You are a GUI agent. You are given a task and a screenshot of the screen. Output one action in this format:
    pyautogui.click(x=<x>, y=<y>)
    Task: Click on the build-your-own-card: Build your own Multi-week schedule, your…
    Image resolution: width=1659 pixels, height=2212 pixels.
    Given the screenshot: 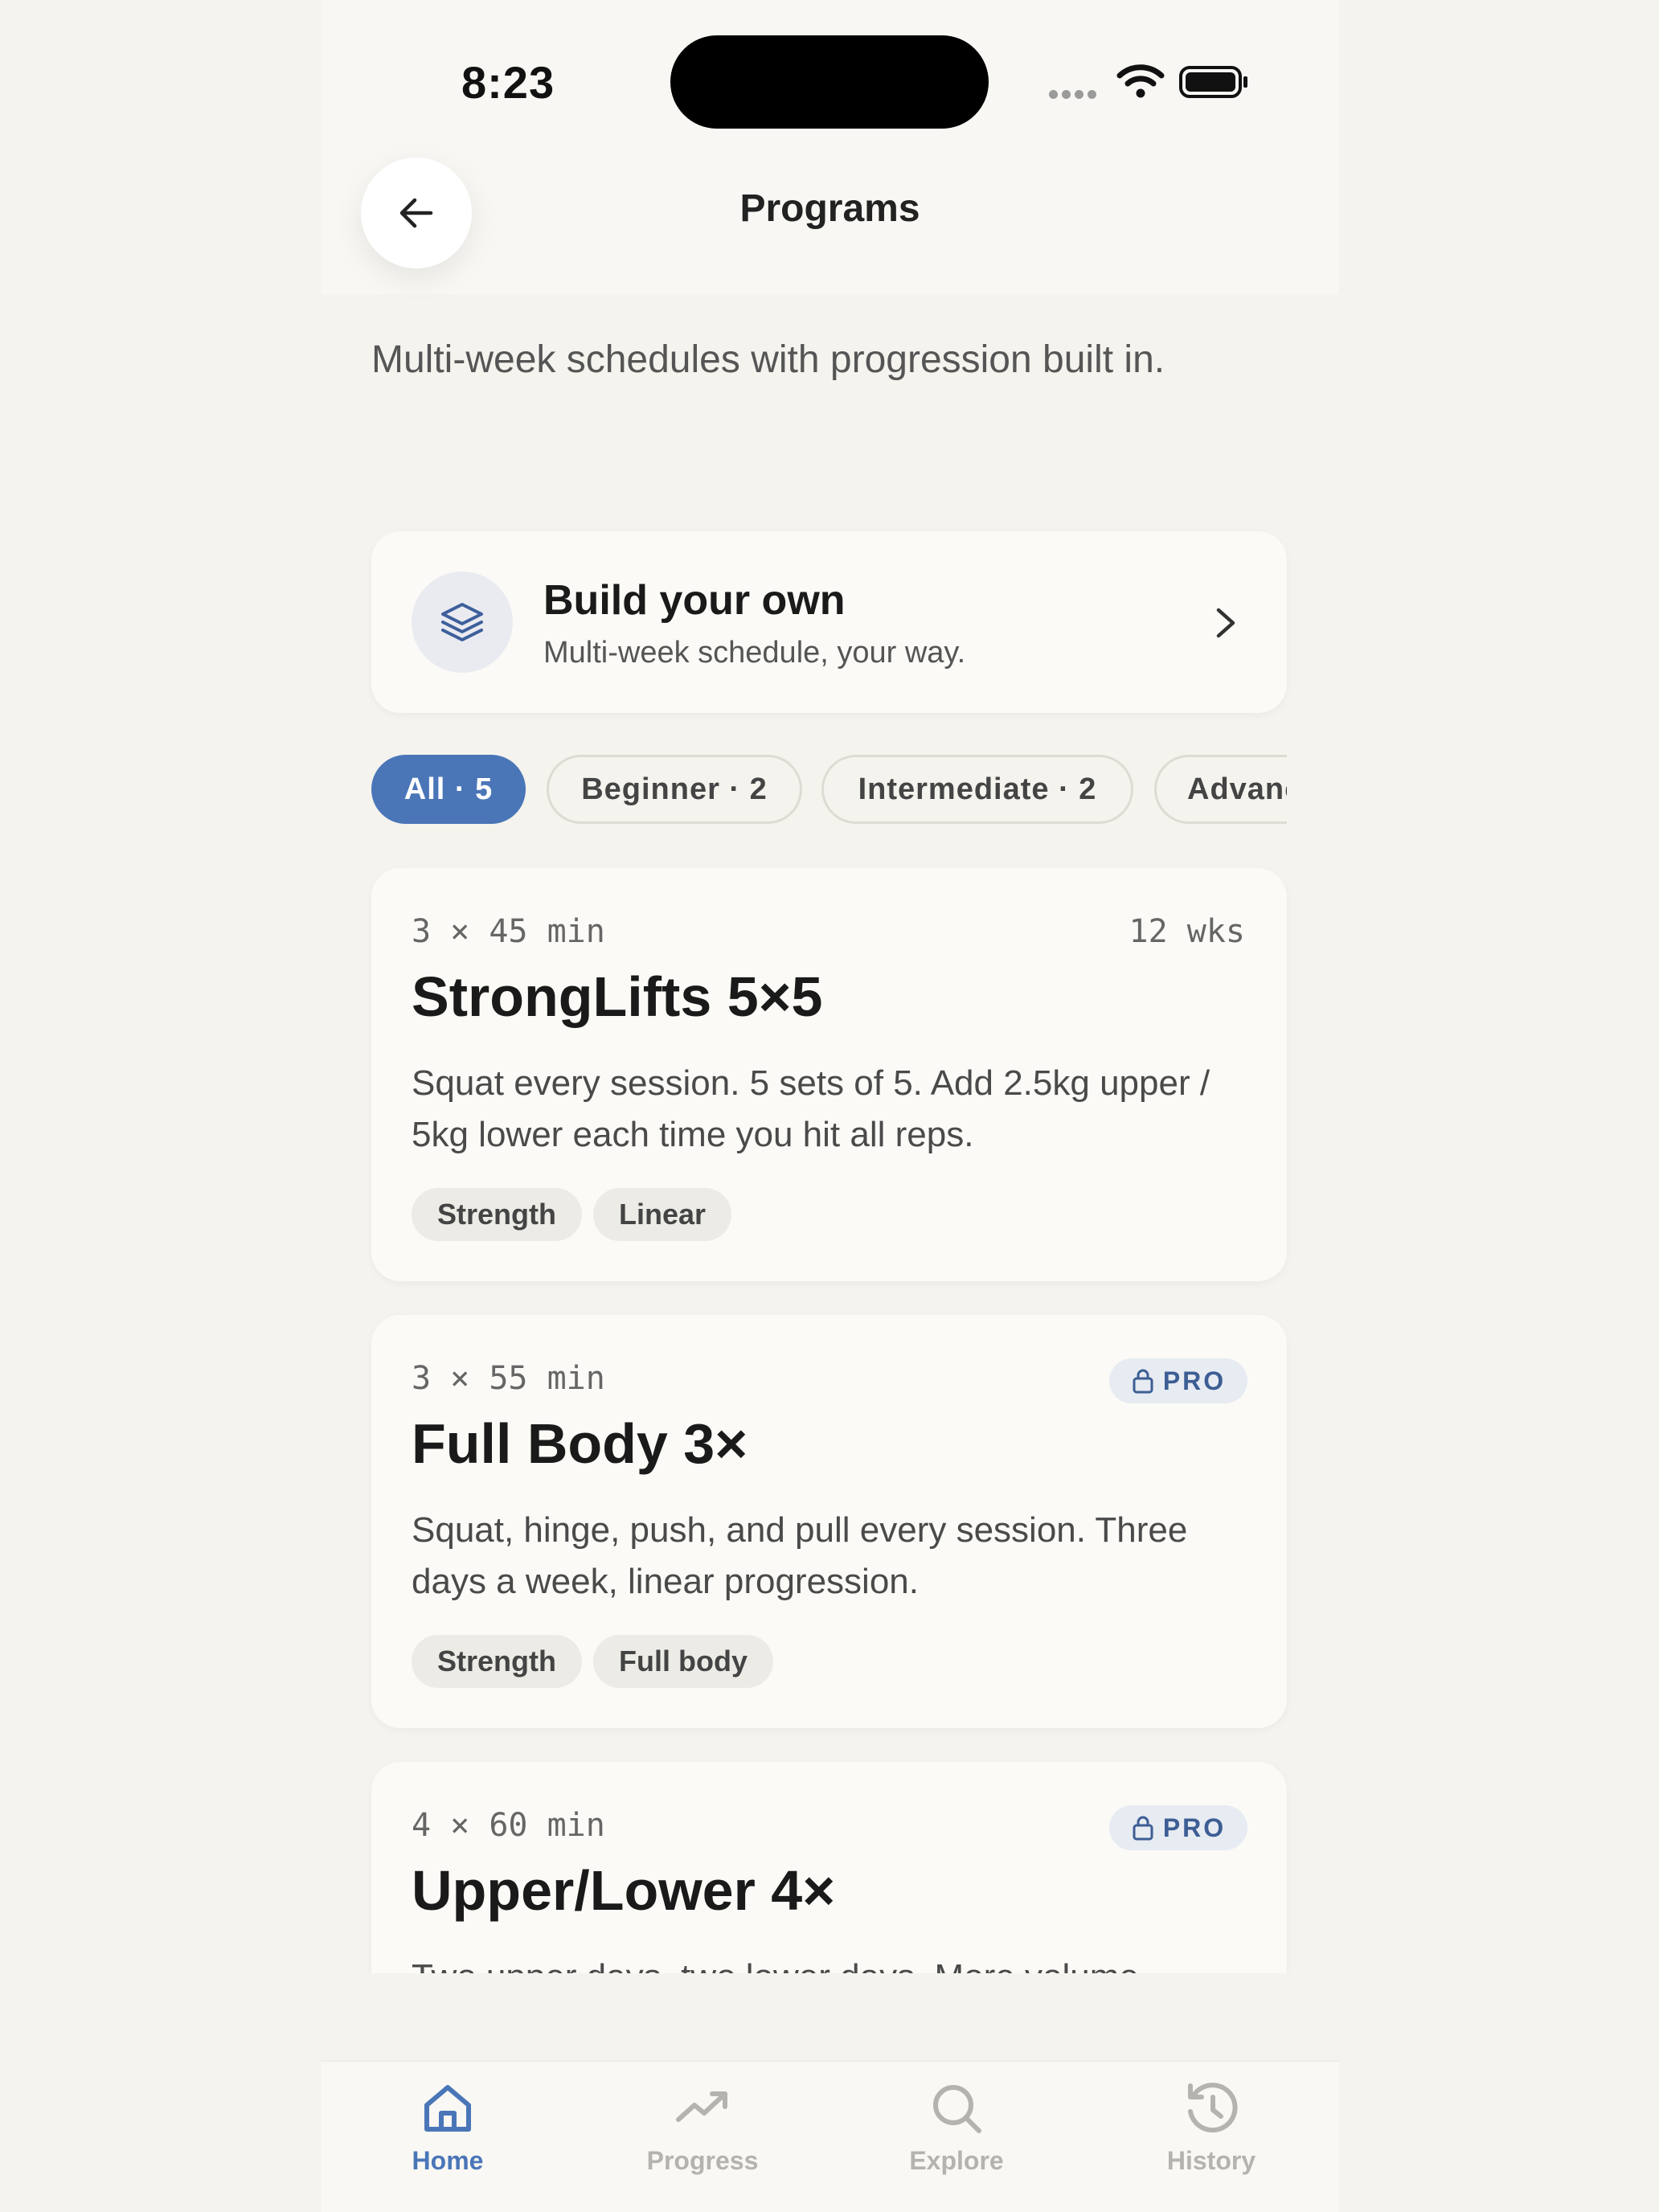 What is the action you would take?
    pyautogui.click(x=829, y=622)
    